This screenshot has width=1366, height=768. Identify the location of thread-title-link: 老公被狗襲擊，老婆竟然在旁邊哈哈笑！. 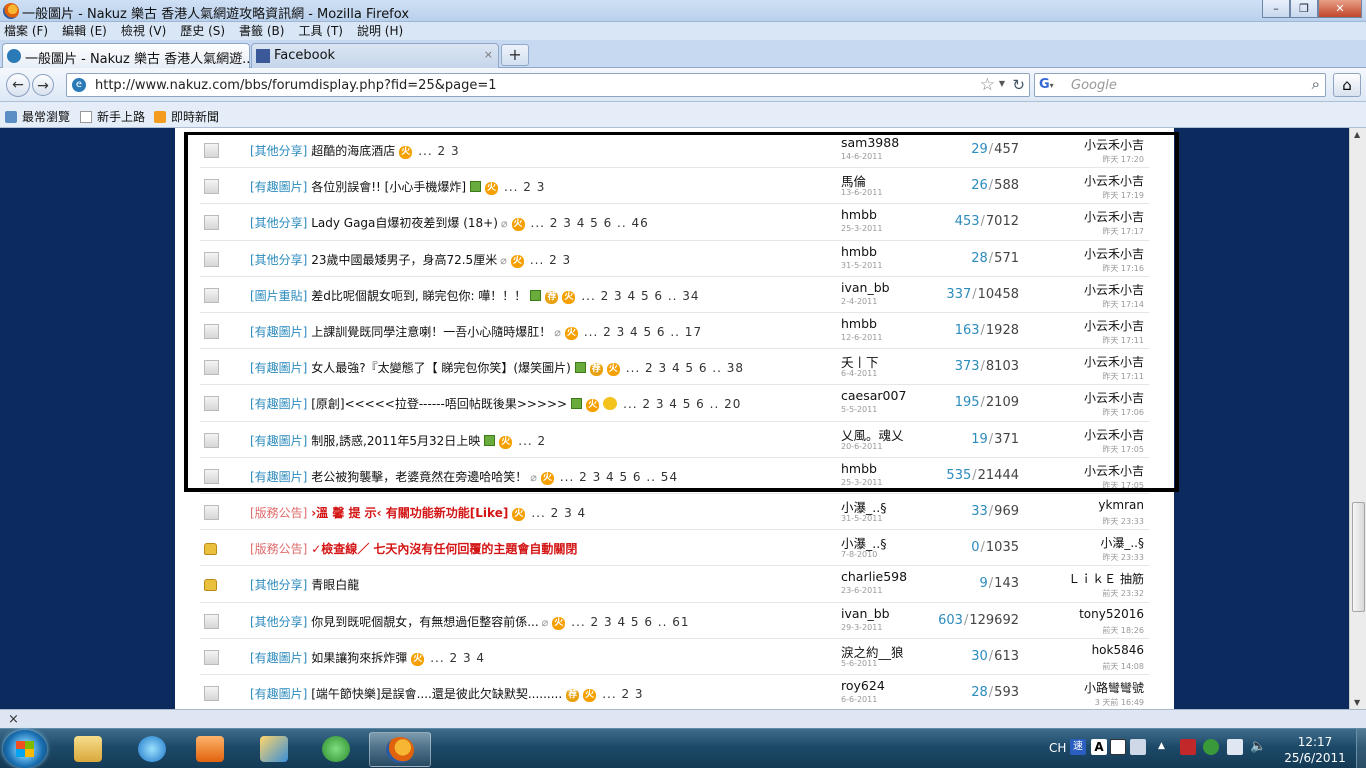
(419, 477).